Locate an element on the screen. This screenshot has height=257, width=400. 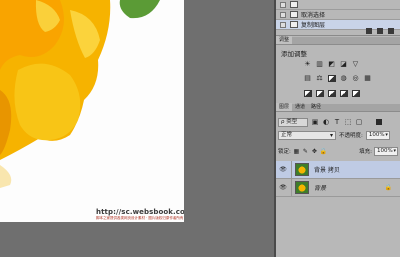
levels-icon: ▥ is located at coordinates (319, 64).